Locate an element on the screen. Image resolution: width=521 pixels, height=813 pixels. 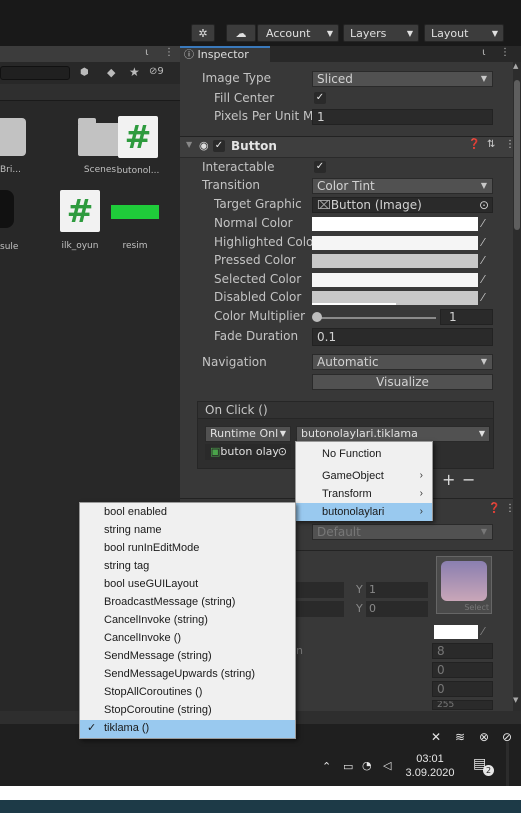
visualize-button: Visualize is located at coordinates (402, 382).